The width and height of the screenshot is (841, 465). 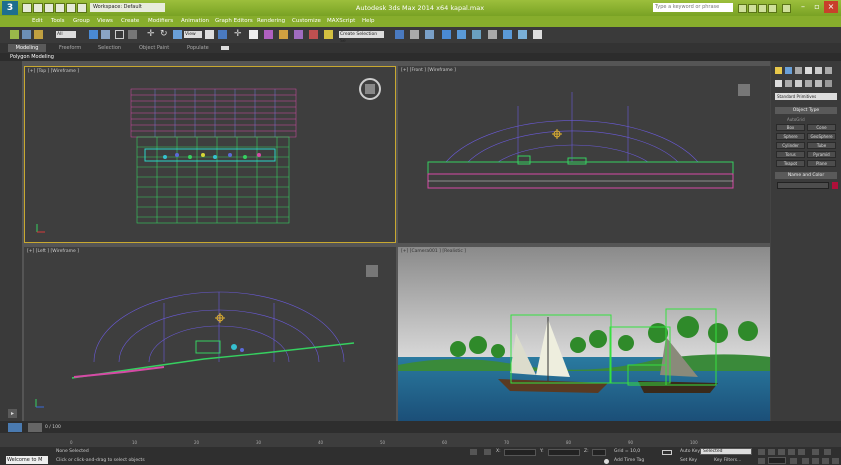 I want to click on zoom-all-icon, so click(x=827, y=452).